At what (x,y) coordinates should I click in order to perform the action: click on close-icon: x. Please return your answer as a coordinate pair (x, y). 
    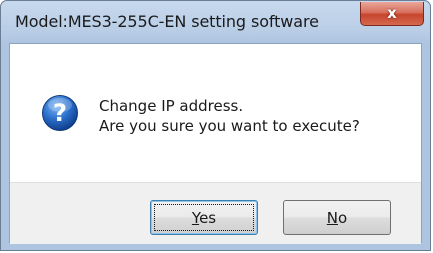
    Looking at the image, I should click on (392, 13).